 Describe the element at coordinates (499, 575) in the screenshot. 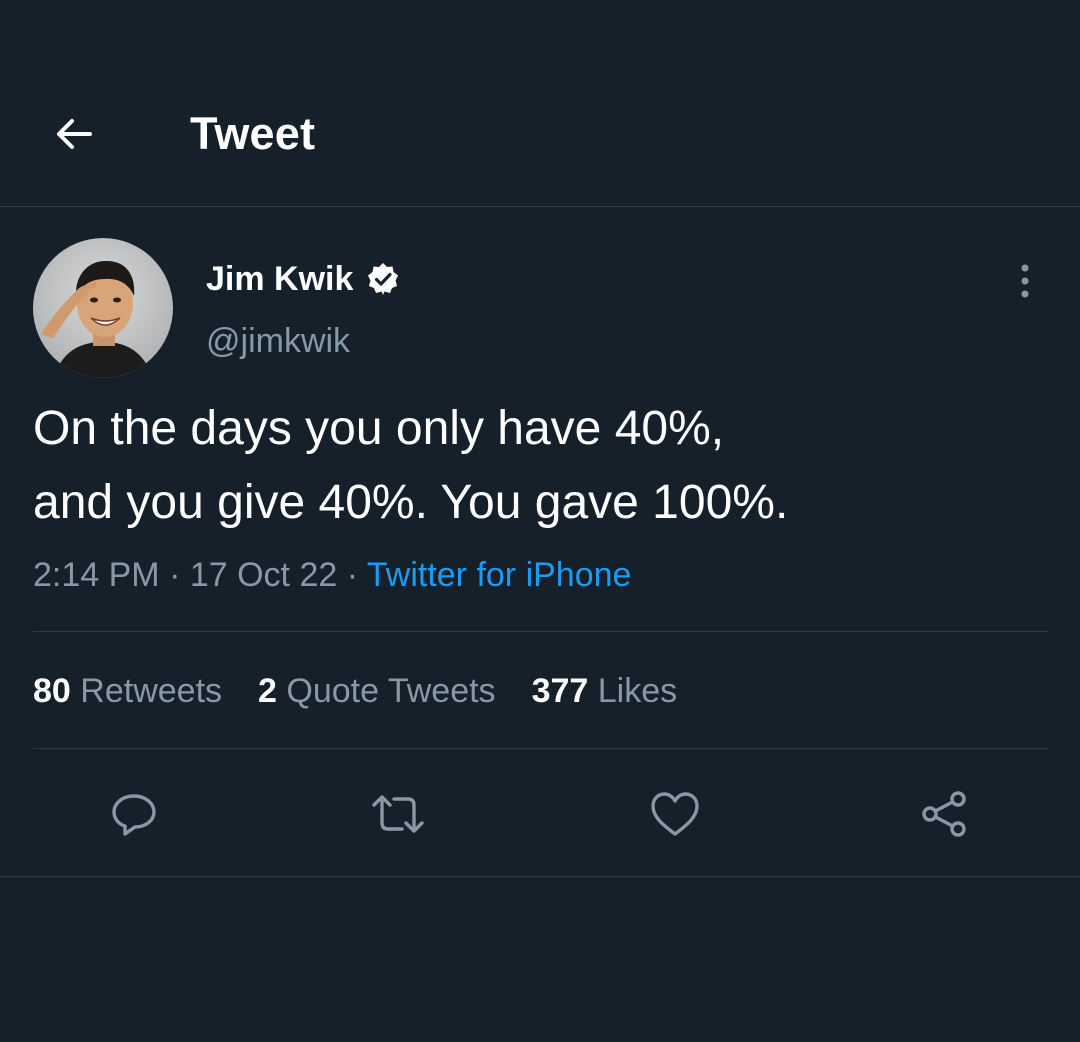

I see `tweet-source-link: Twitter for iPhone` at that location.